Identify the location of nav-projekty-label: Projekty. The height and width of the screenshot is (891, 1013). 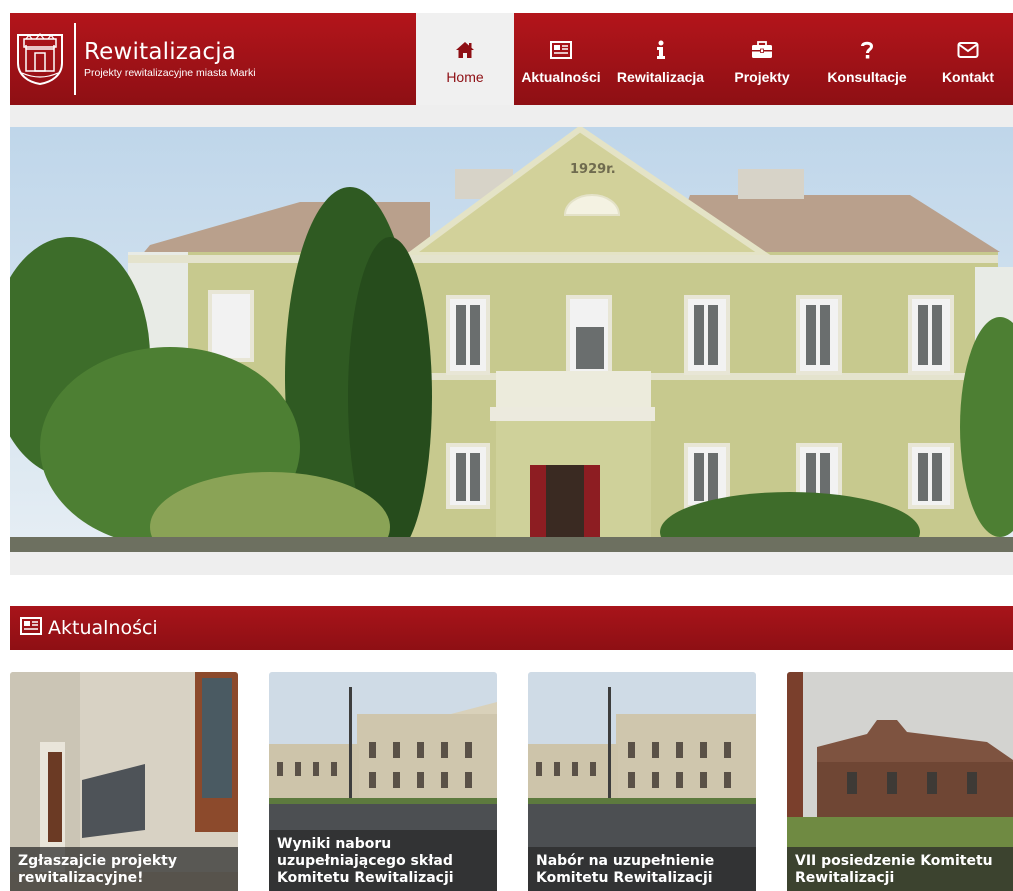
(762, 77).